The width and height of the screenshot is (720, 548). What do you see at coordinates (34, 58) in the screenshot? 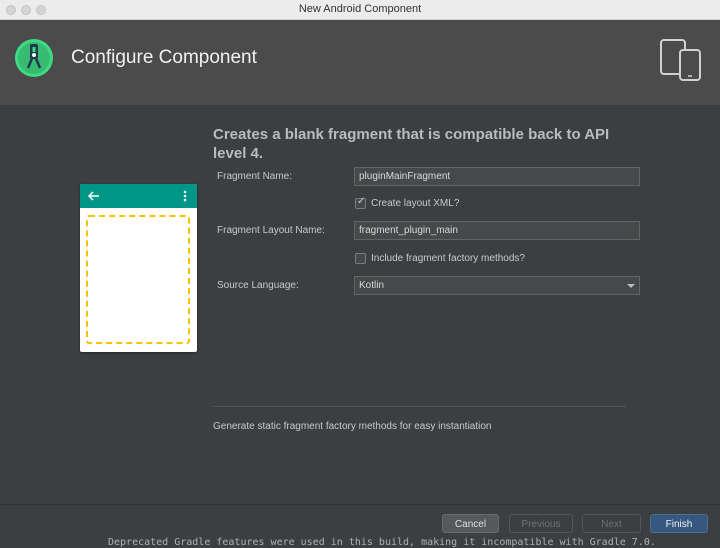
I see `android-studio-logo-icon` at bounding box center [34, 58].